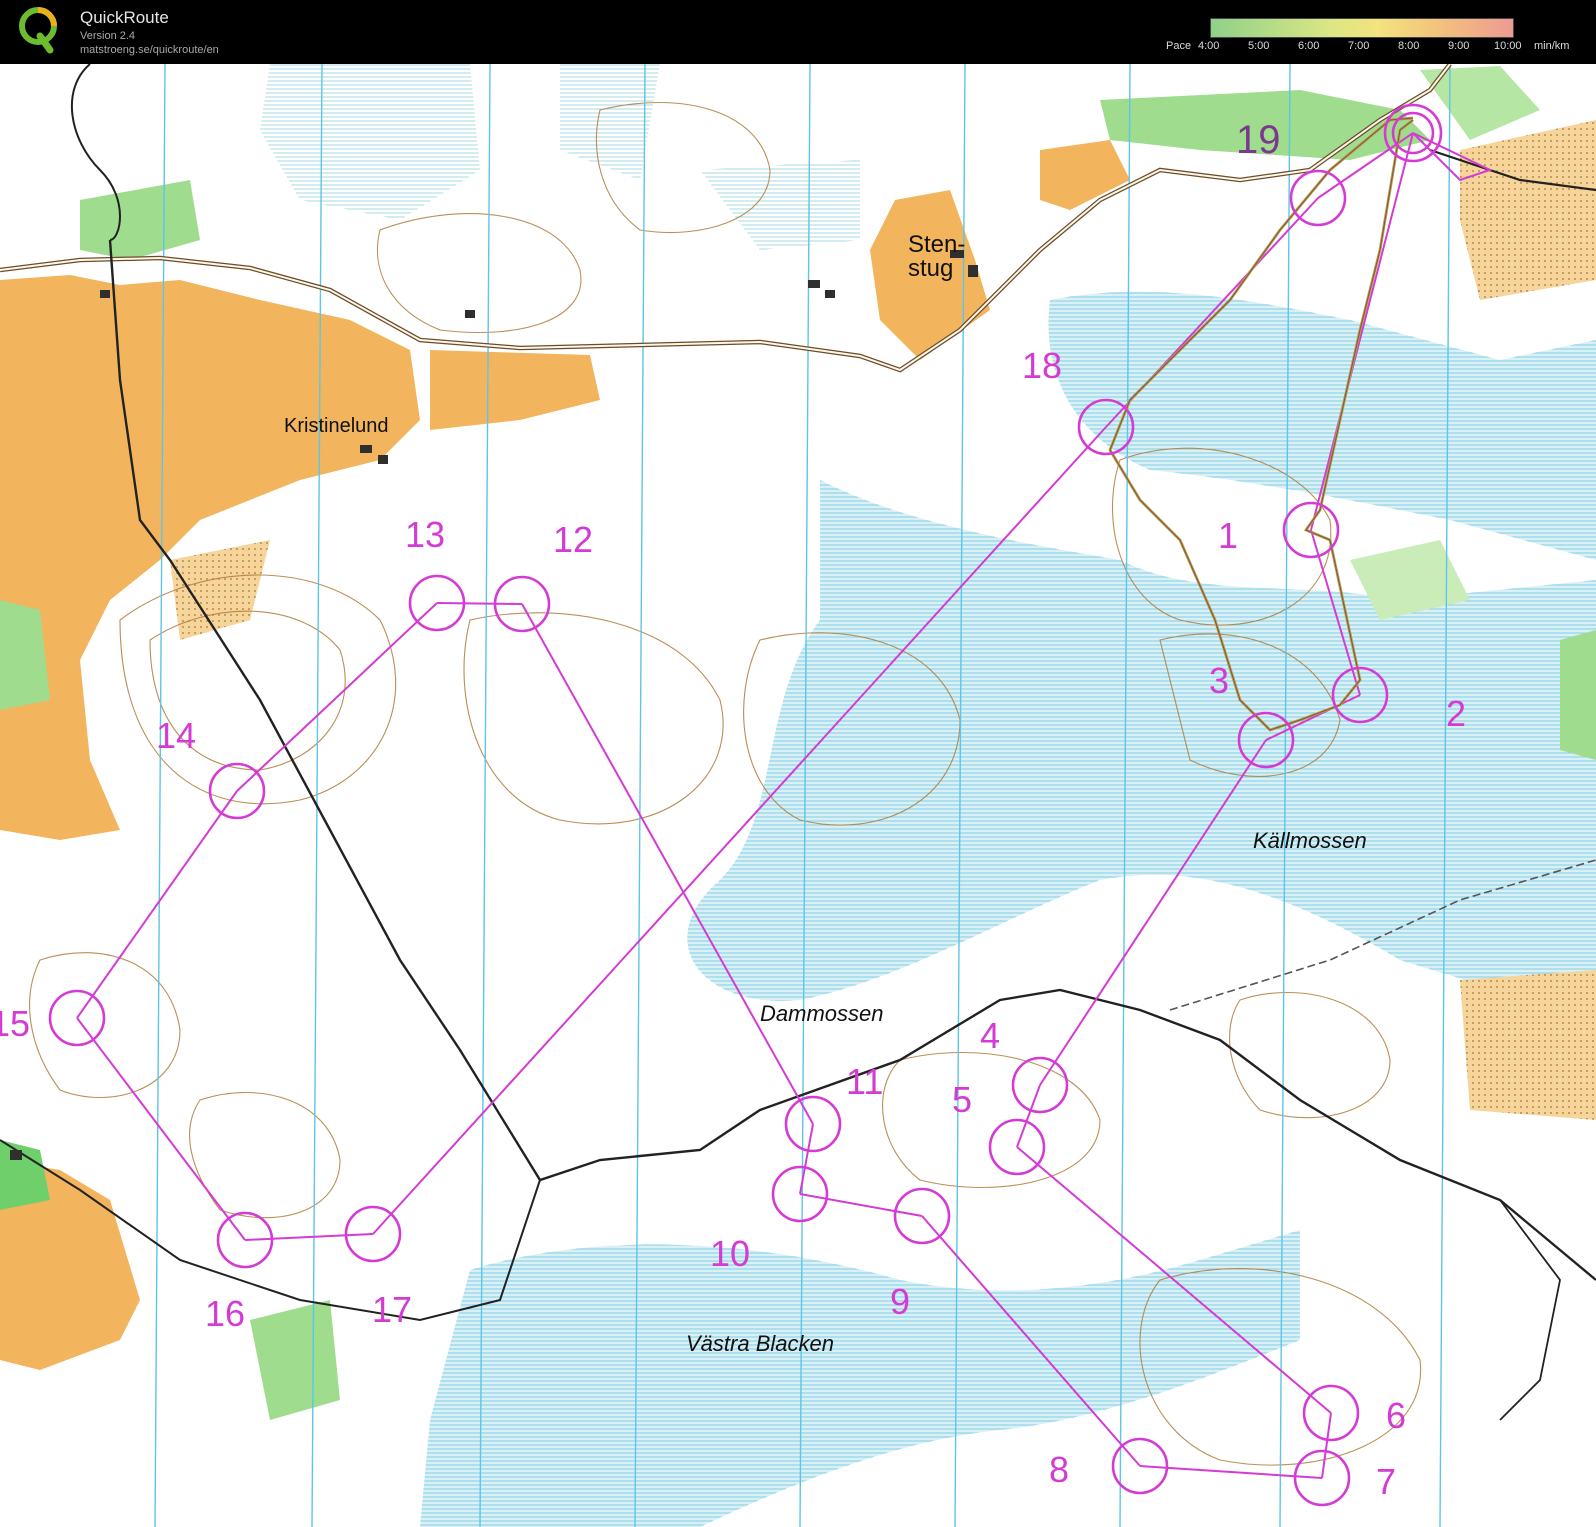 This screenshot has width=1596, height=1527. I want to click on control-number: 6, so click(1396, 1415).